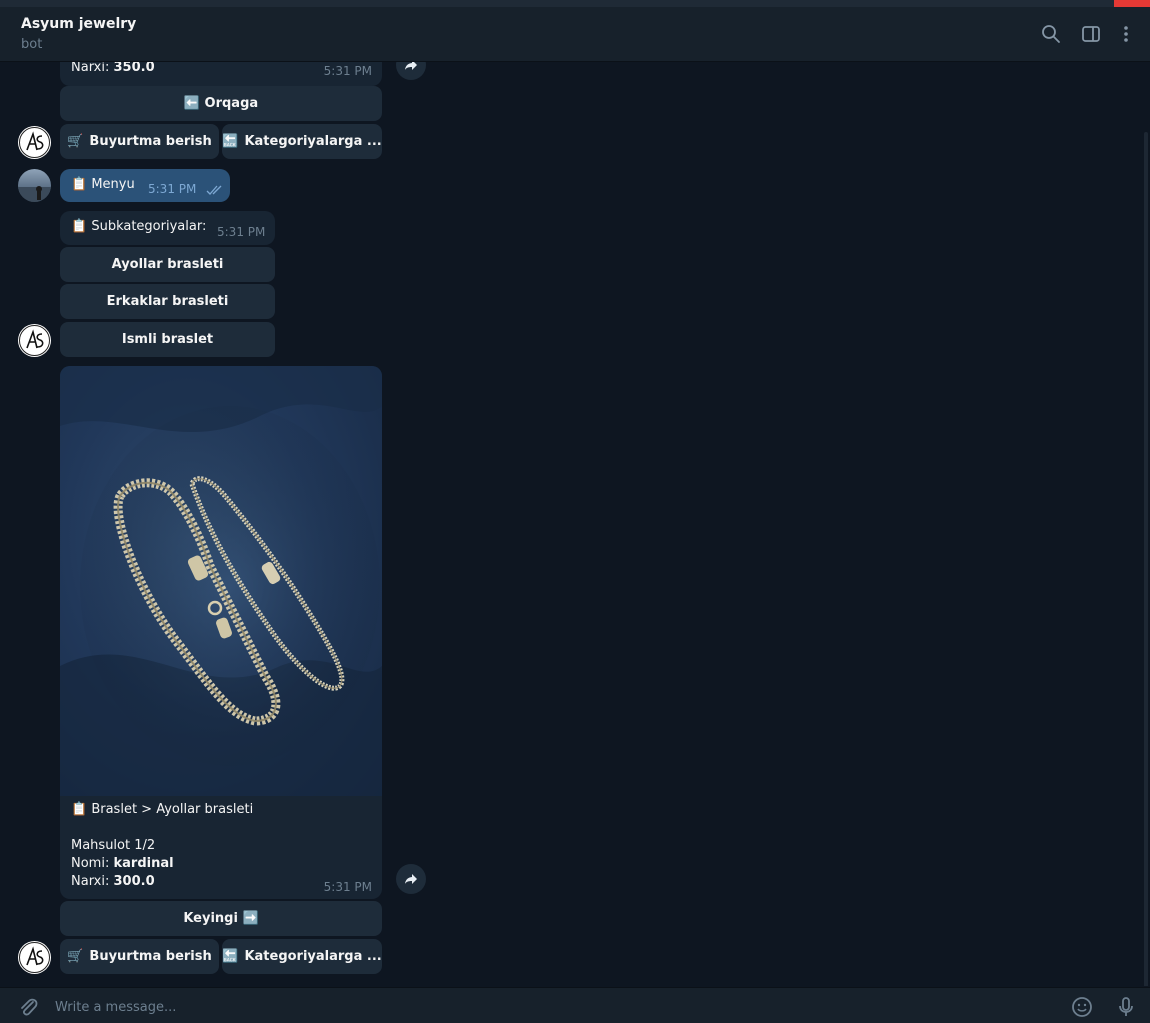 The width and height of the screenshot is (1150, 1023). I want to click on product-photo, so click(221, 581).